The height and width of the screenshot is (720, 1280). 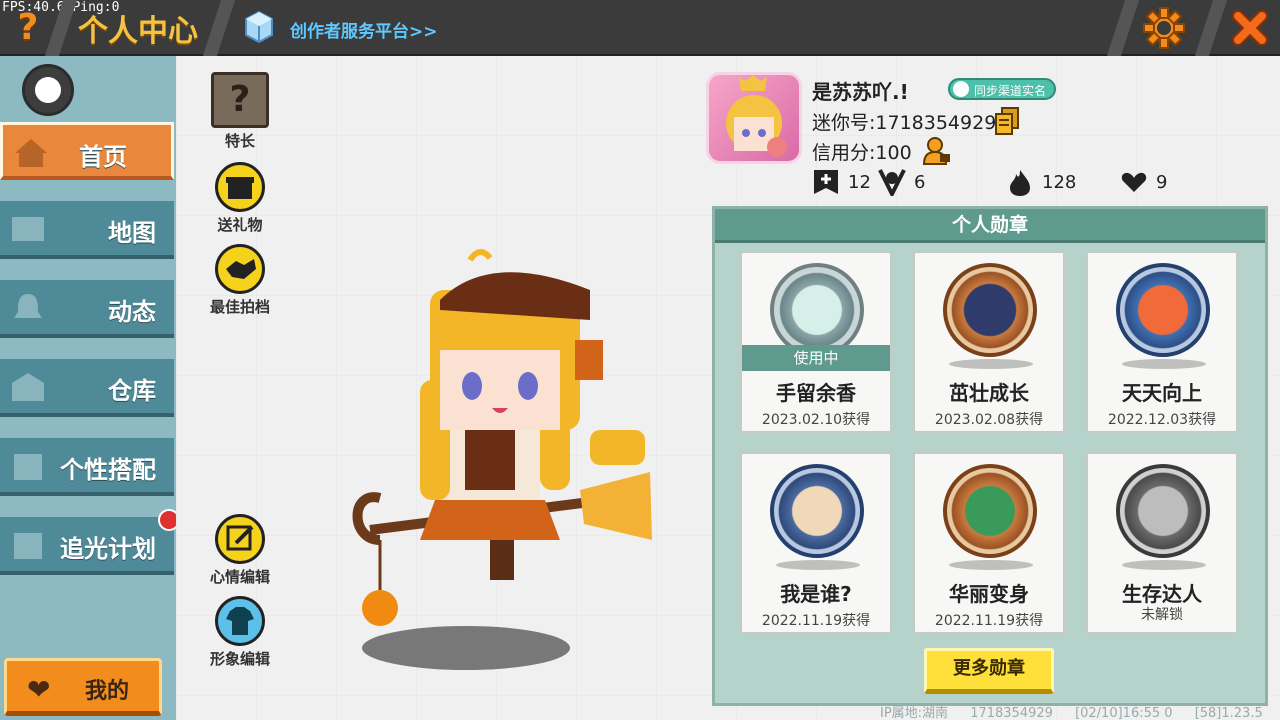 What do you see at coordinates (138, 31) in the screenshot?
I see `page-title: 个人中心` at bounding box center [138, 31].